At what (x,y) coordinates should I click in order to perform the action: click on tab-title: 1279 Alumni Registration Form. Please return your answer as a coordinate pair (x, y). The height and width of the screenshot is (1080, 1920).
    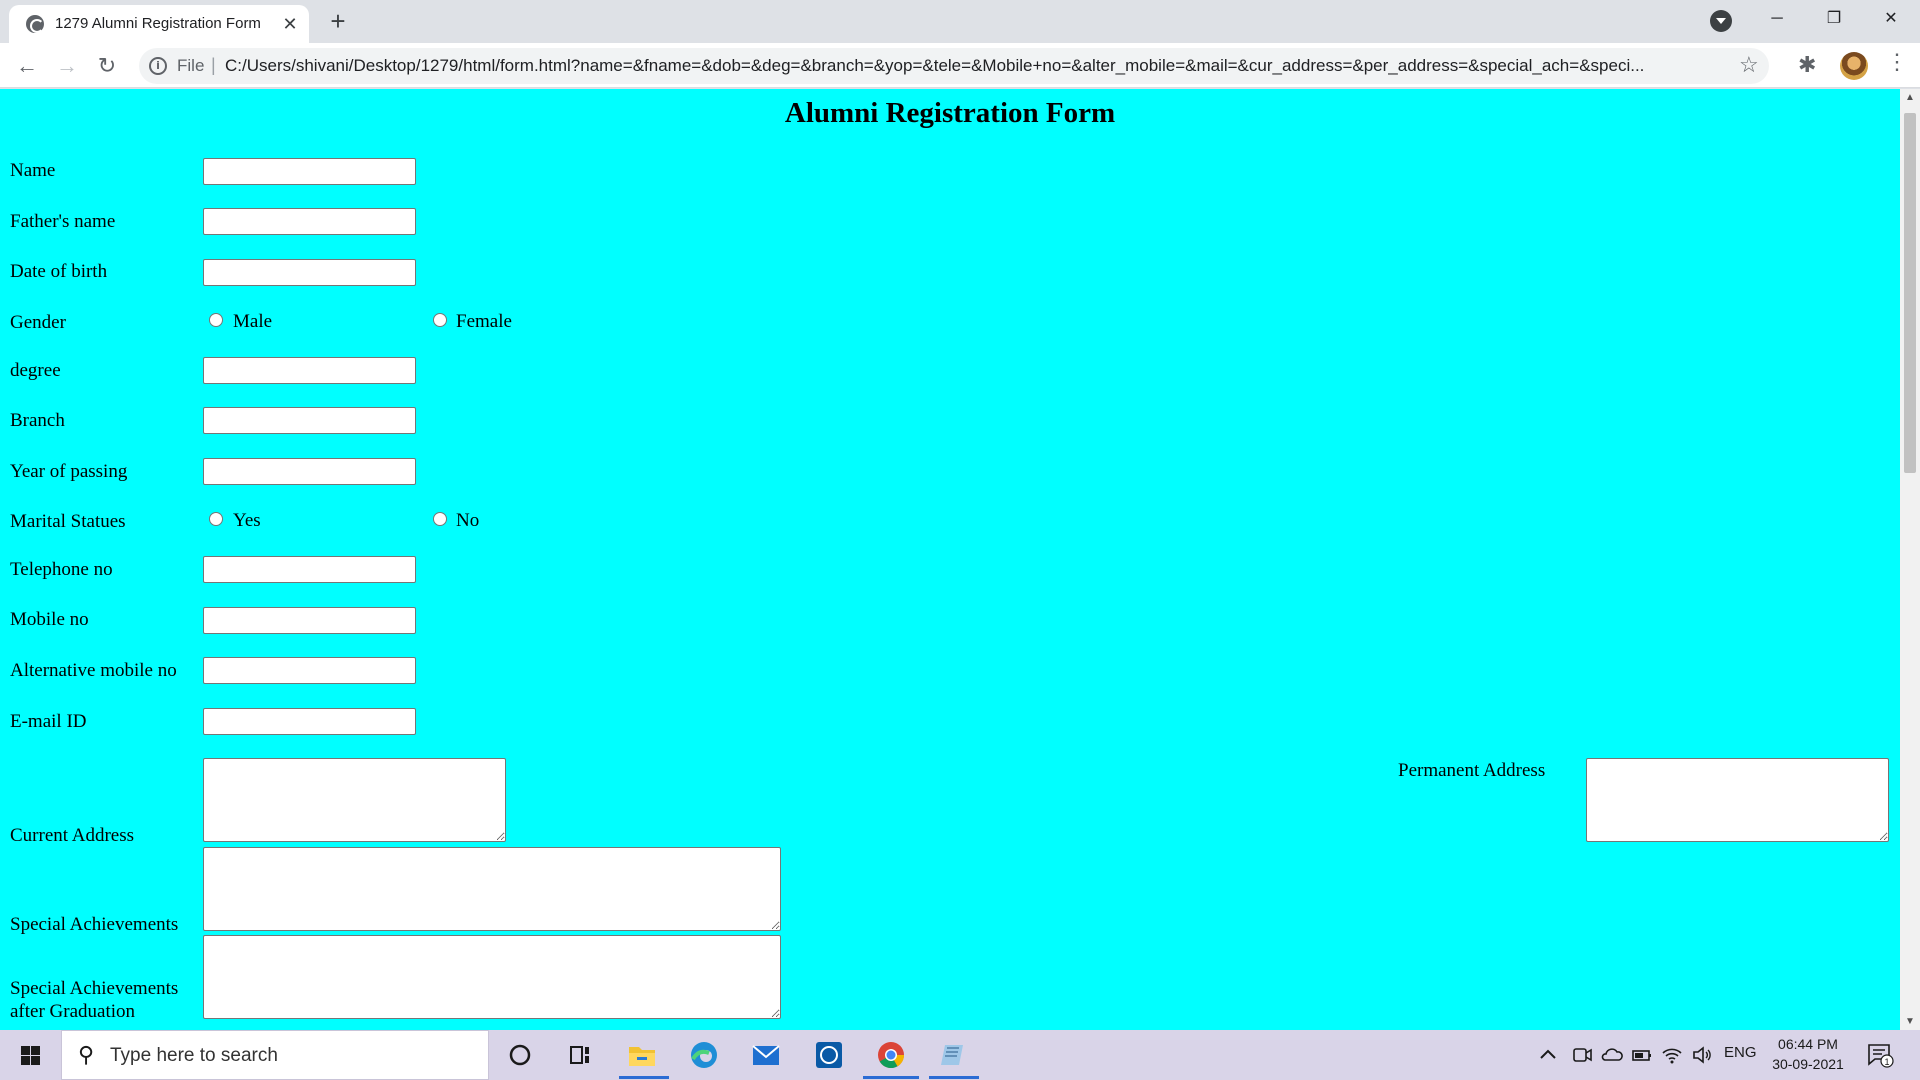
    Looking at the image, I should click on (158, 23).